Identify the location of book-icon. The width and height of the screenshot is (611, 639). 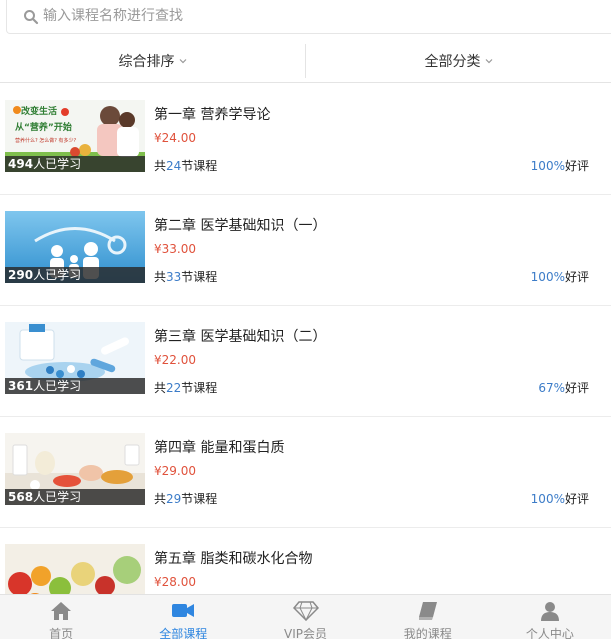
(427, 611).